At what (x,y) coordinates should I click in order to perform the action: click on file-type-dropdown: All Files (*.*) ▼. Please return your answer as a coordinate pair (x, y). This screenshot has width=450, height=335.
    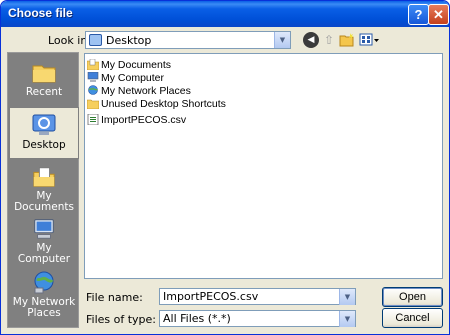
    Looking at the image, I should click on (257, 318).